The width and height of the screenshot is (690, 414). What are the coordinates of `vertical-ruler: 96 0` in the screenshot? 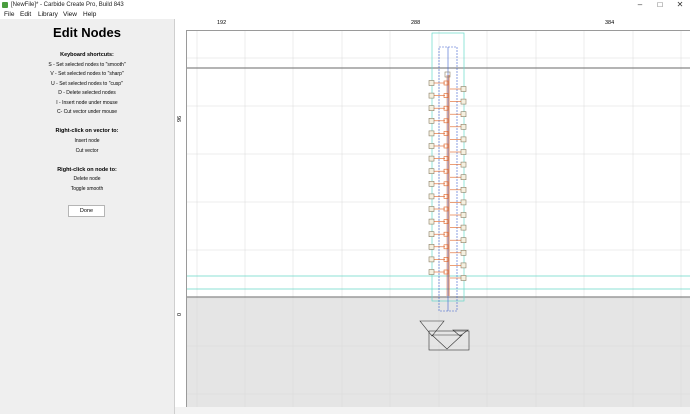 It's located at (181, 222).